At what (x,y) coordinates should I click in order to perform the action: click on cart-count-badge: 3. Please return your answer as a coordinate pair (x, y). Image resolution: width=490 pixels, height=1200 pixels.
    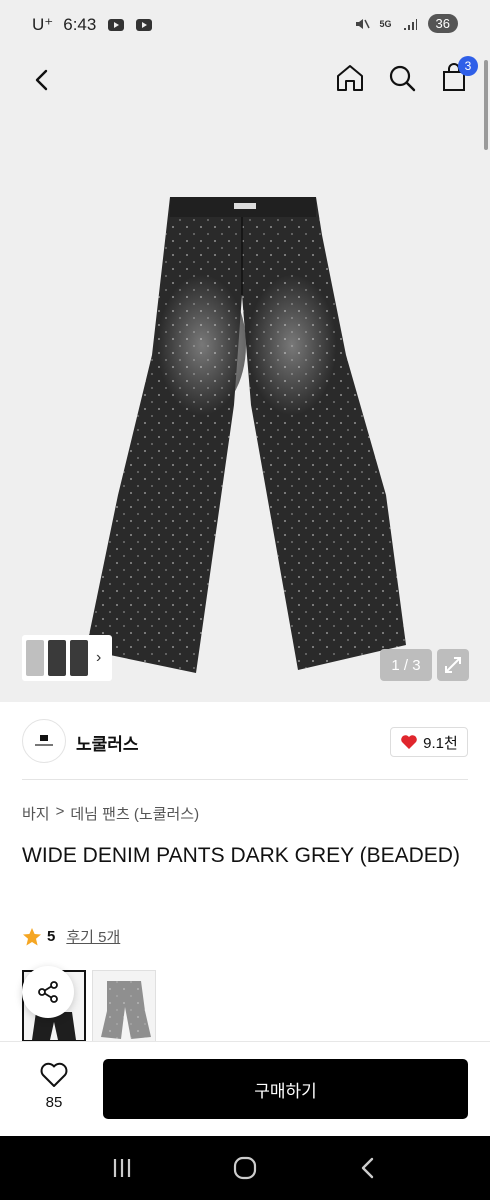
    Looking at the image, I should click on (468, 66).